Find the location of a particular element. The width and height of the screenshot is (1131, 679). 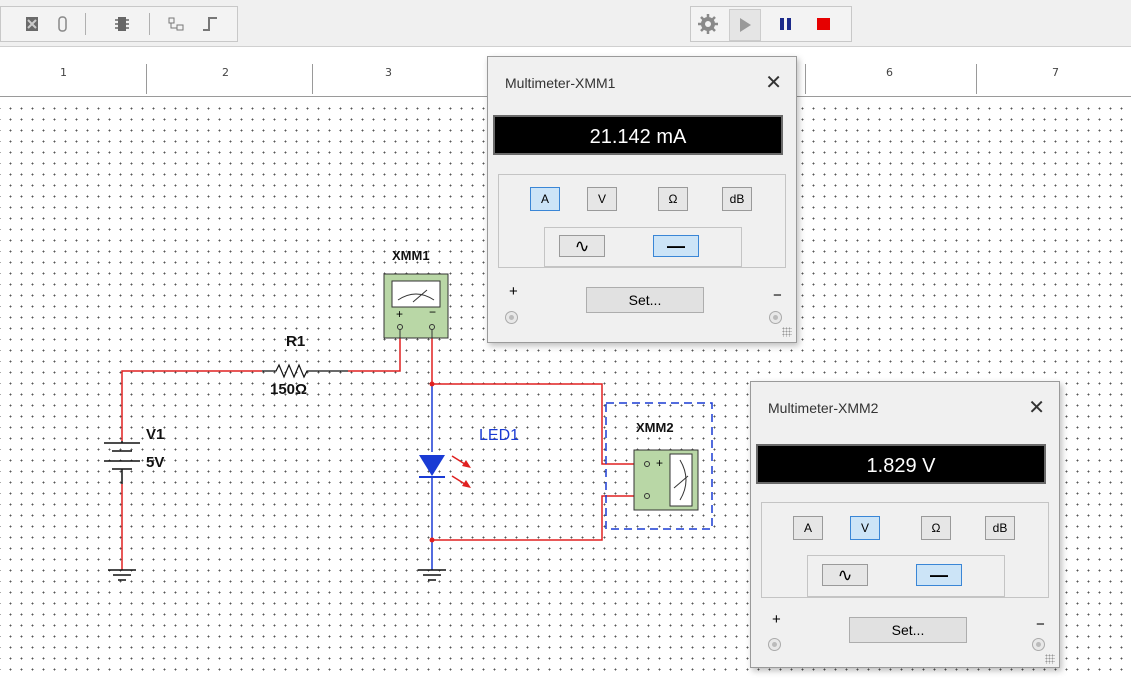

multimeter1-title: Multimeter-XMM1 is located at coordinates (560, 83).